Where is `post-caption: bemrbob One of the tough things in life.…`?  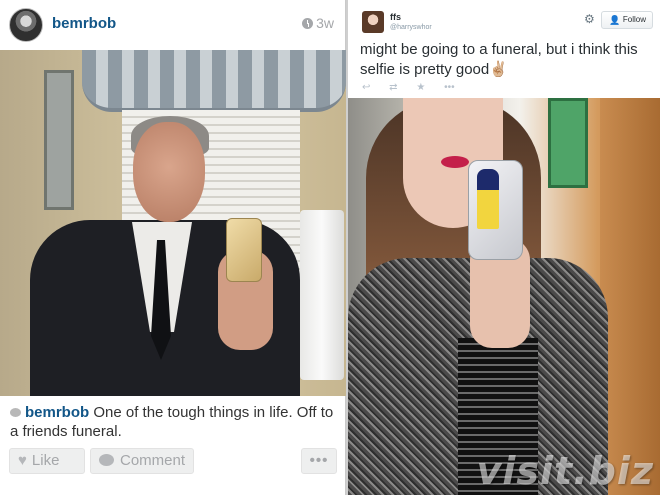 post-caption: bemrbob One of the tough things in life.… is located at coordinates (175, 422).